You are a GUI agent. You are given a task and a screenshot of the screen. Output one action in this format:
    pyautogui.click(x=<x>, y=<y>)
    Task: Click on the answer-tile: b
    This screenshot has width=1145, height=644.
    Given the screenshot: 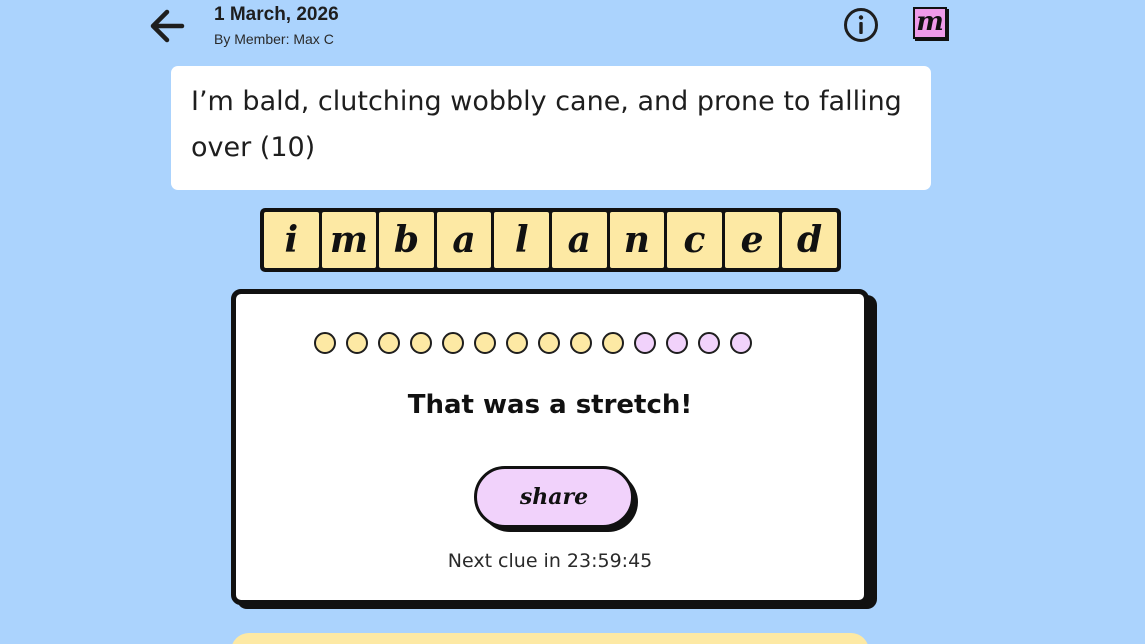 What is the action you would take?
    pyautogui.click(x=406, y=240)
    